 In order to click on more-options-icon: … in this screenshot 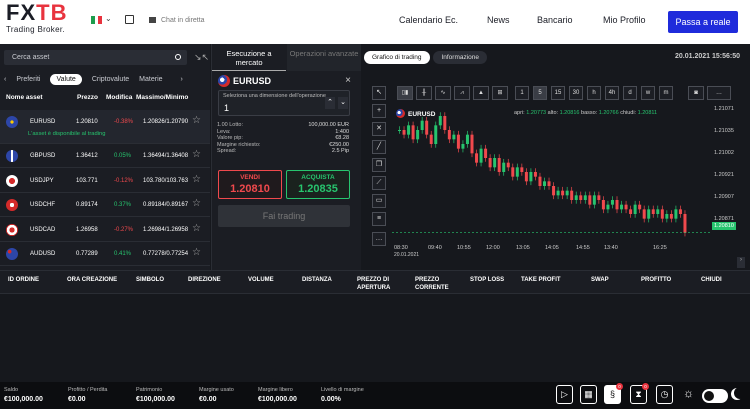, I will do `click(719, 93)`.